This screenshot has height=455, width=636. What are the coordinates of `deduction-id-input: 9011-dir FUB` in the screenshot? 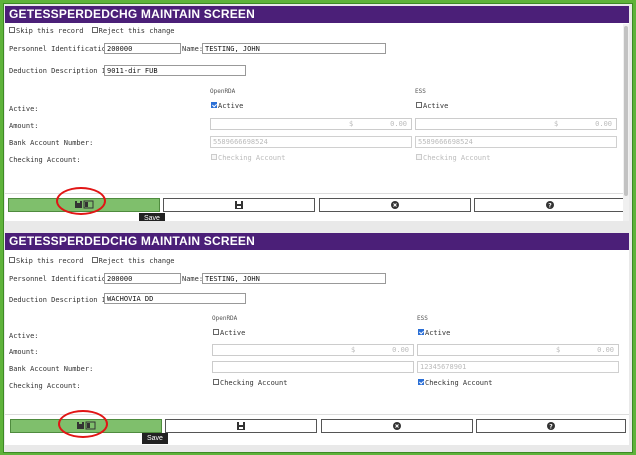 It's located at (175, 70).